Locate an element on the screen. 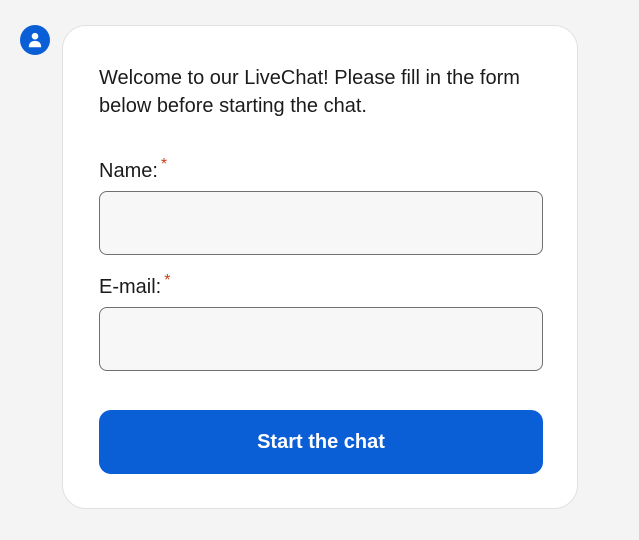  name-label: Name: * is located at coordinates (133, 170).